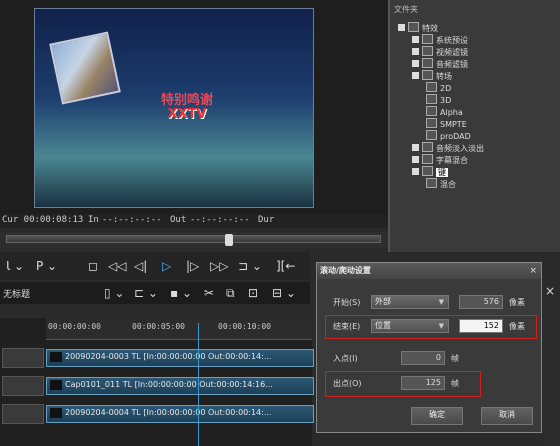 This screenshot has width=560, height=446. I want to click on save-icon: ▪ ⌄, so click(181, 293).